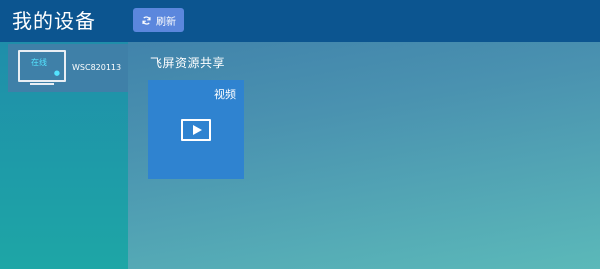 The width and height of the screenshot is (600, 269). I want to click on section-title: 飞屏资源共享, so click(188, 63).